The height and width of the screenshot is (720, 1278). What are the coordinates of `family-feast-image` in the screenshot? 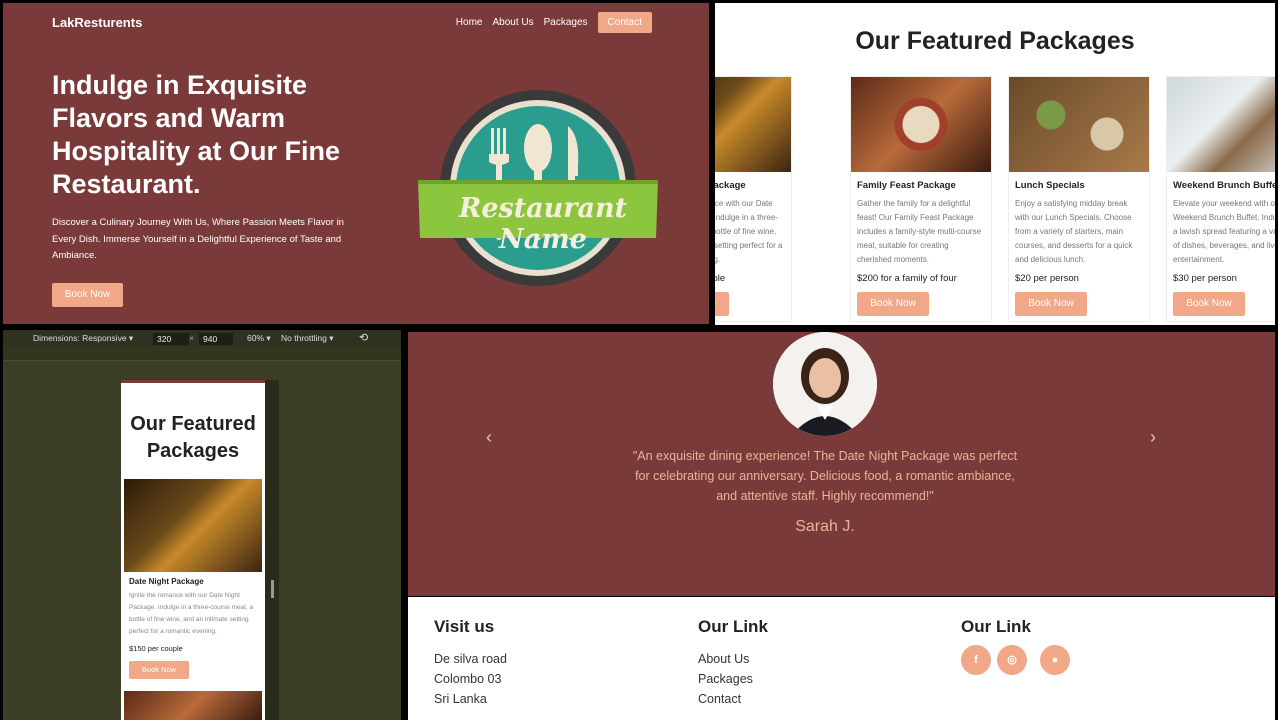 It's located at (921, 124).